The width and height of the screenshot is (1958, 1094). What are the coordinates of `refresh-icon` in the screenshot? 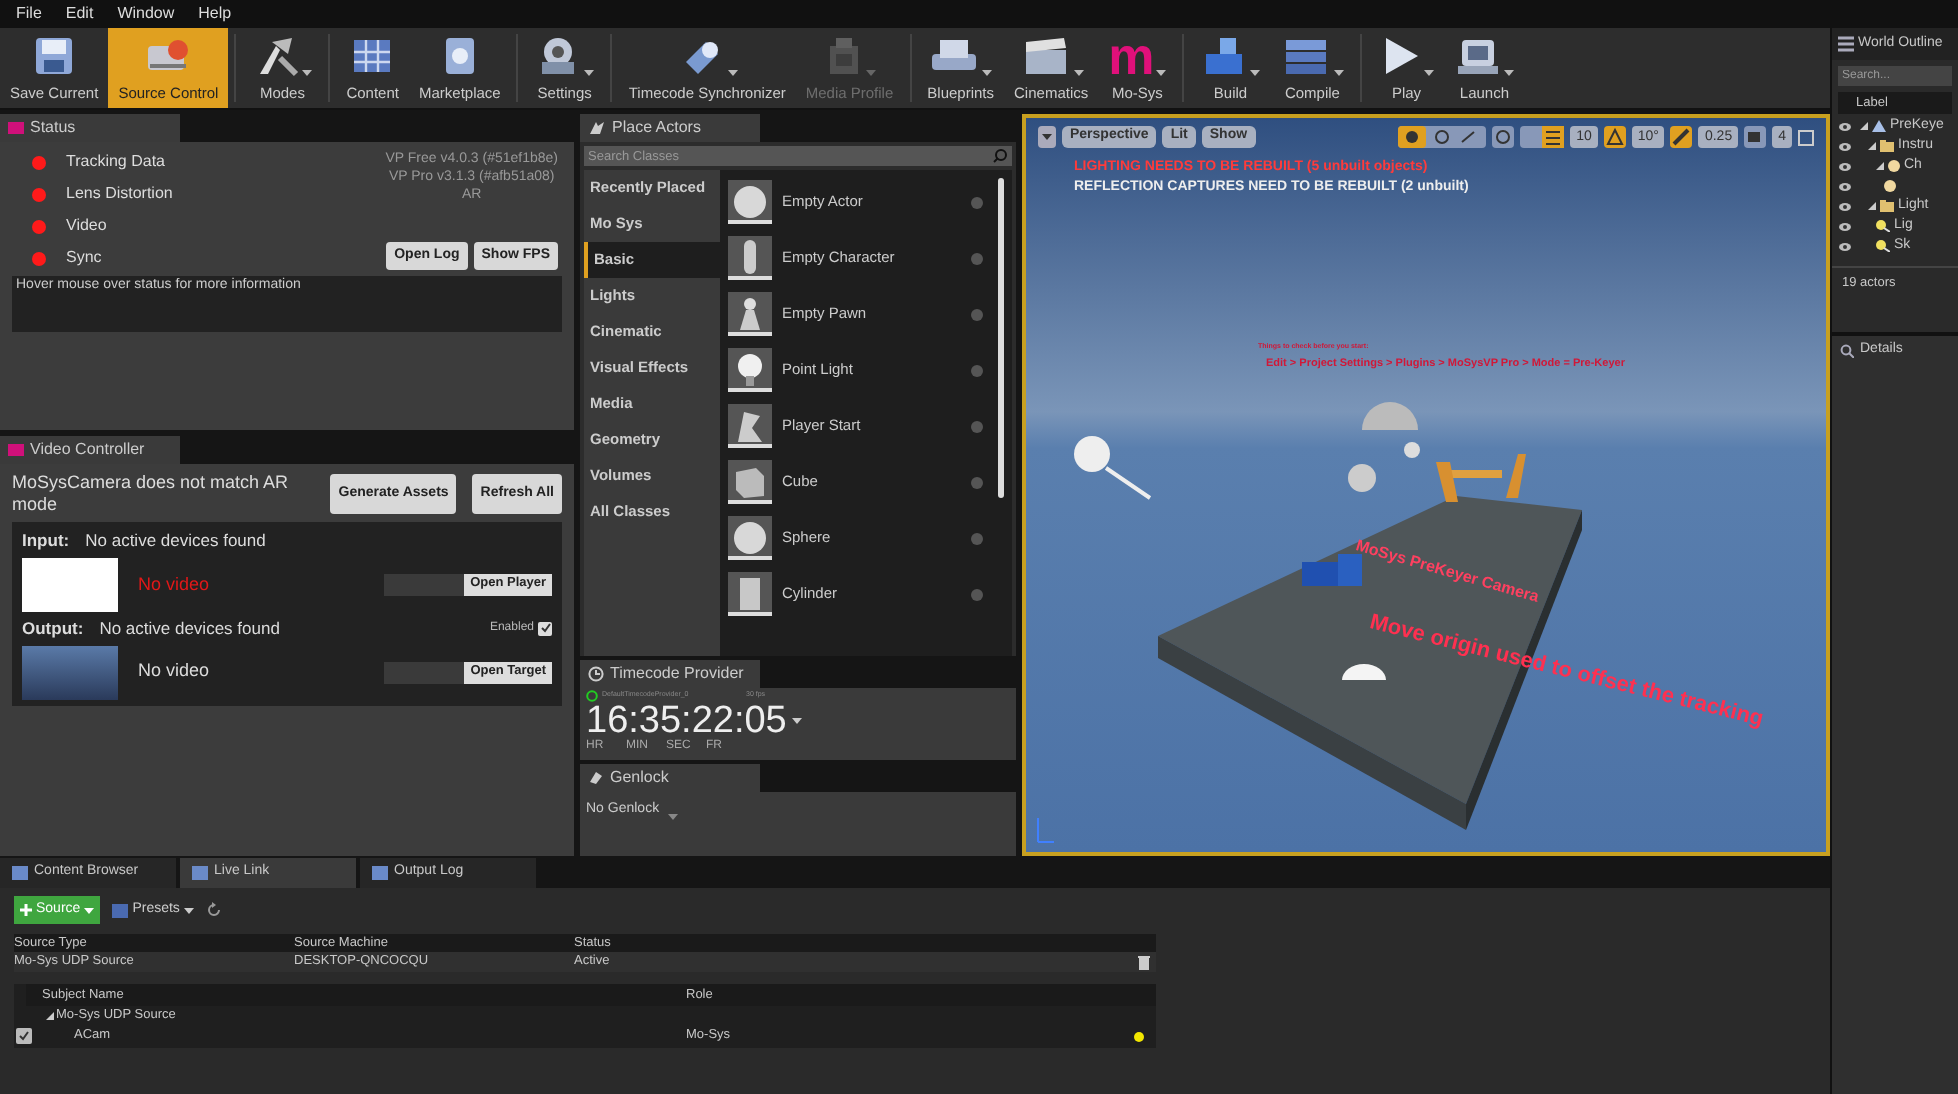 It's located at (213, 910).